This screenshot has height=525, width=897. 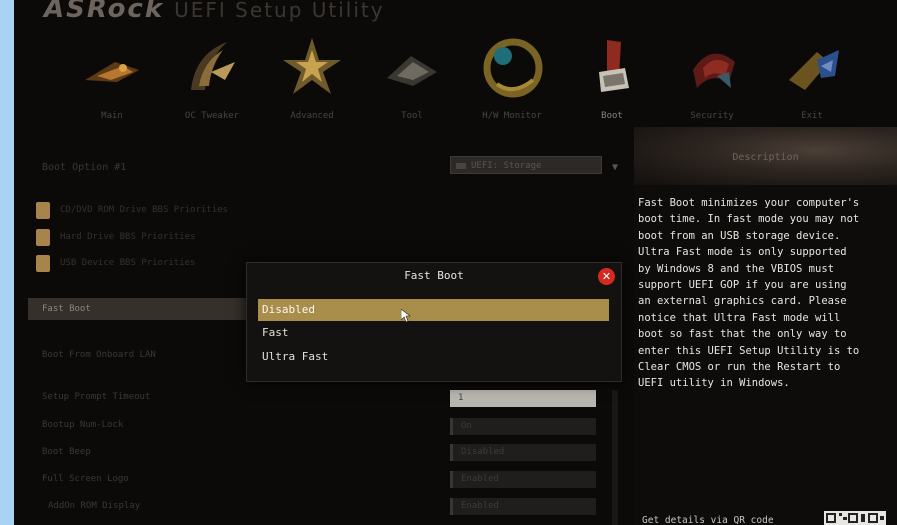 What do you see at coordinates (279, 11) in the screenshot?
I see `brand-product: UEFI Setup Utility` at bounding box center [279, 11].